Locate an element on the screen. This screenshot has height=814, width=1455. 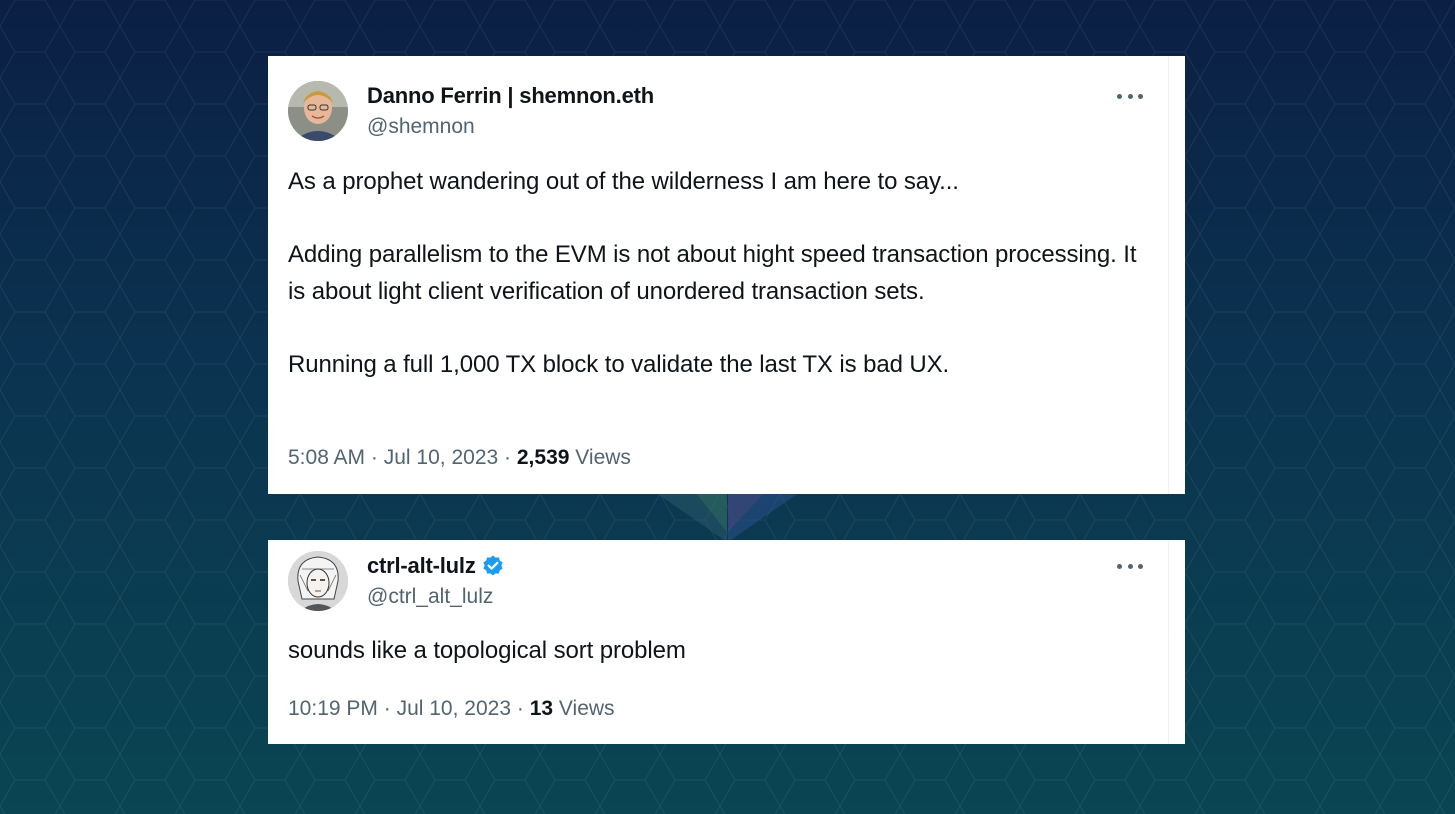
user-handle: @shemnon is located at coordinates (421, 127).